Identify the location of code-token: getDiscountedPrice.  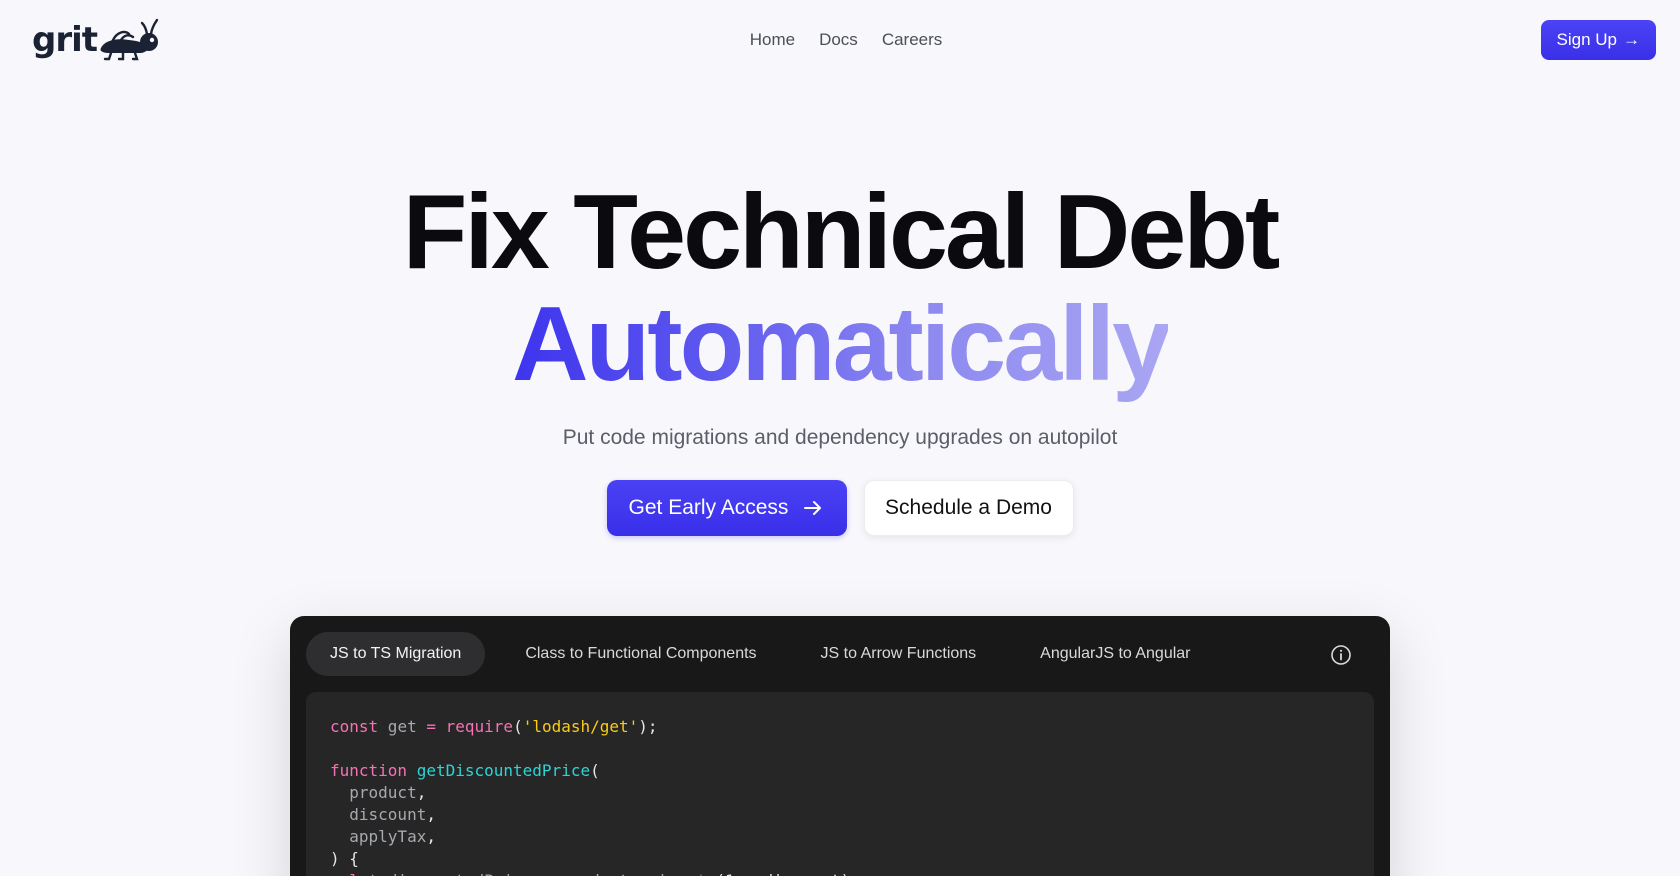
(503, 770).